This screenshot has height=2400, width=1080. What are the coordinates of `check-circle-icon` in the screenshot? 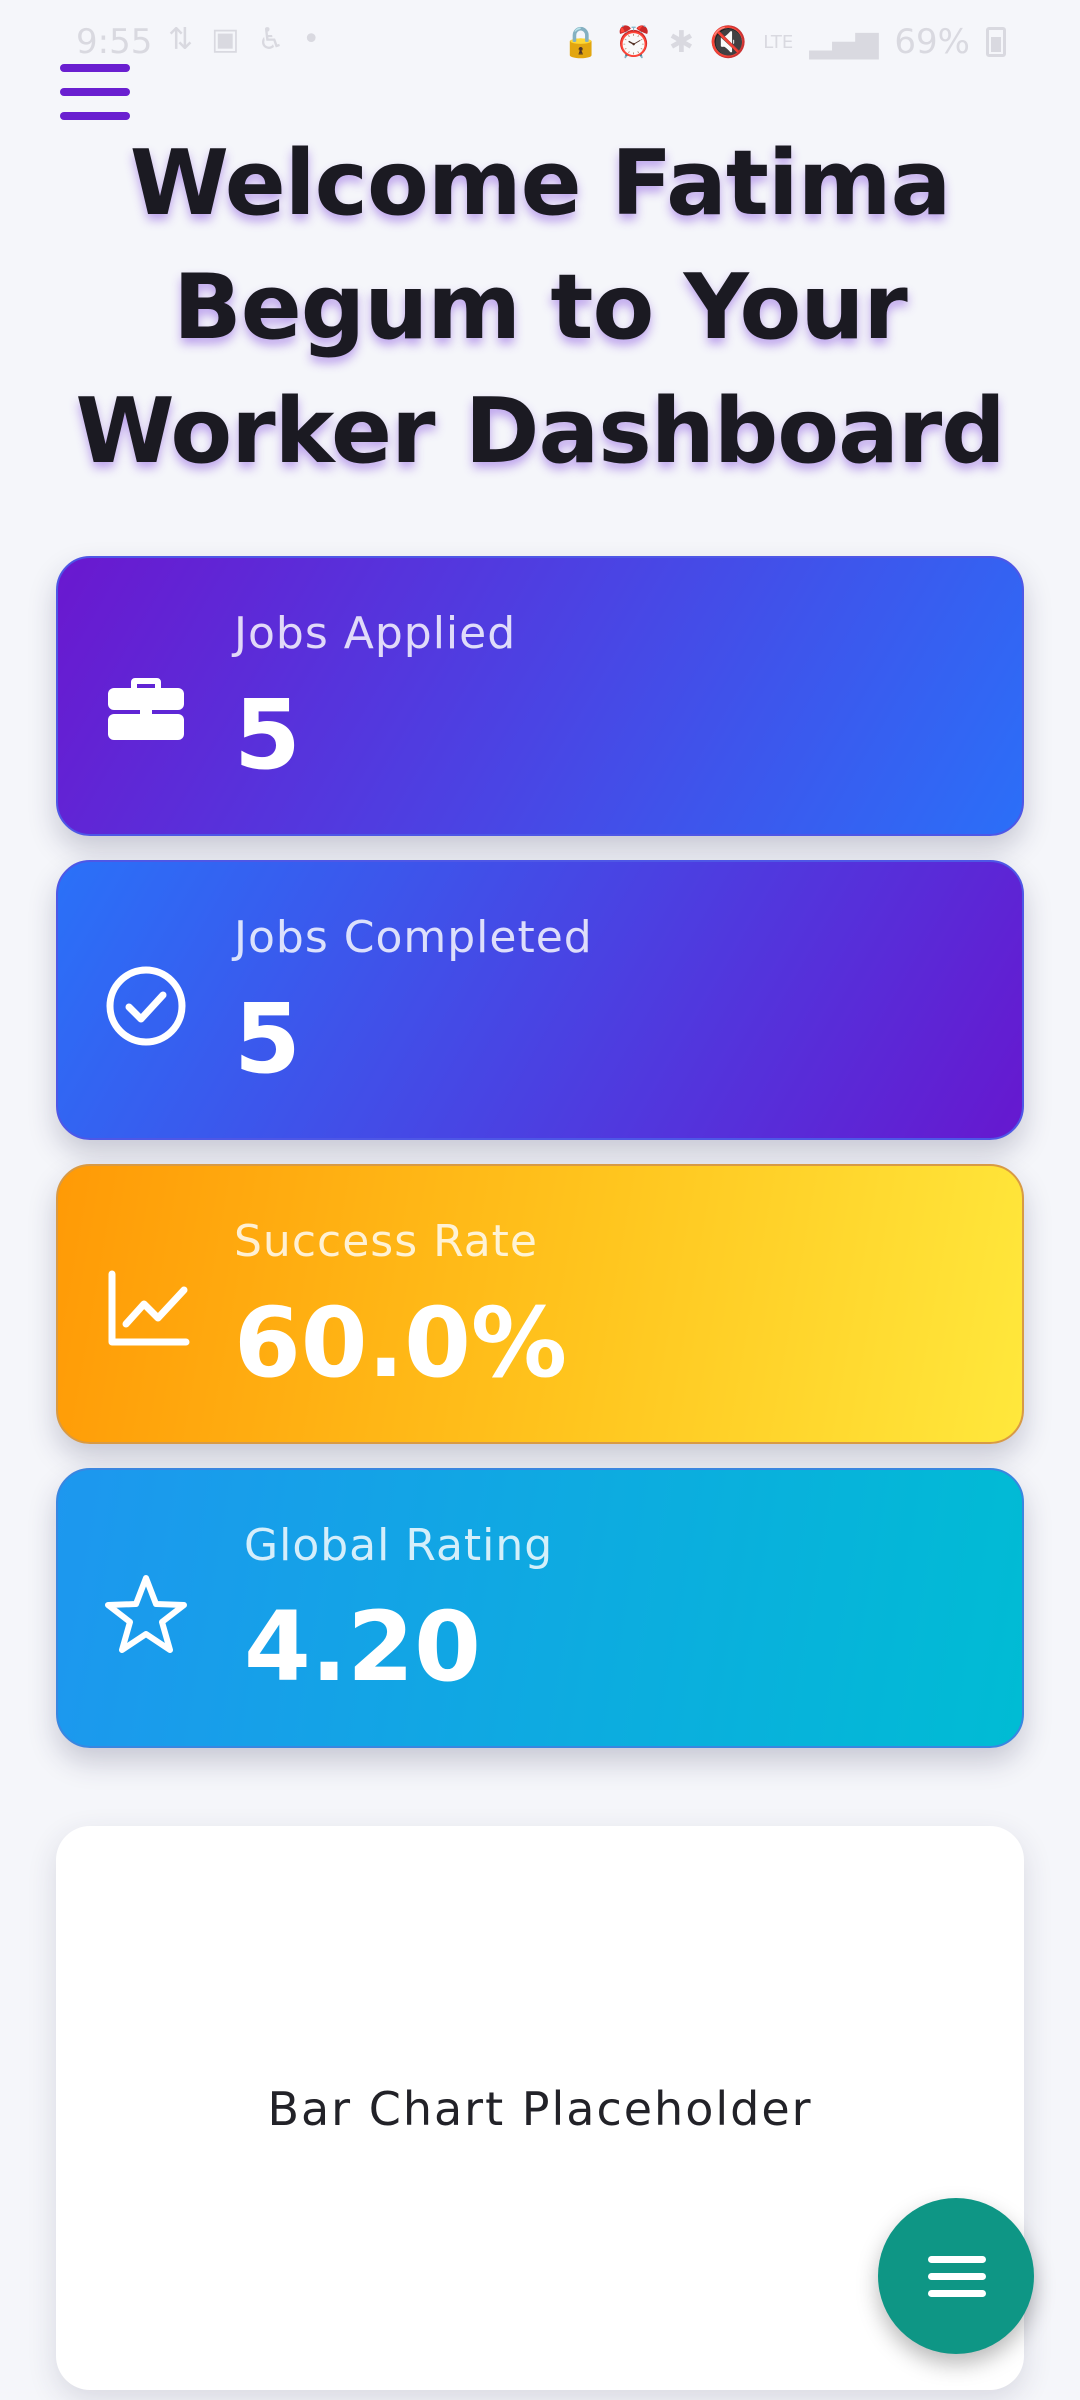 It's located at (146, 1006).